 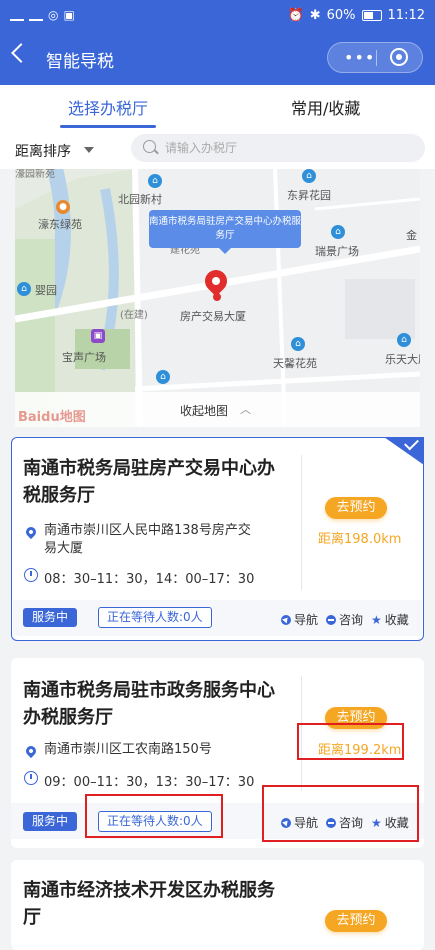 What do you see at coordinates (399, 57) in the screenshot?
I see `close-miniapp-icon` at bounding box center [399, 57].